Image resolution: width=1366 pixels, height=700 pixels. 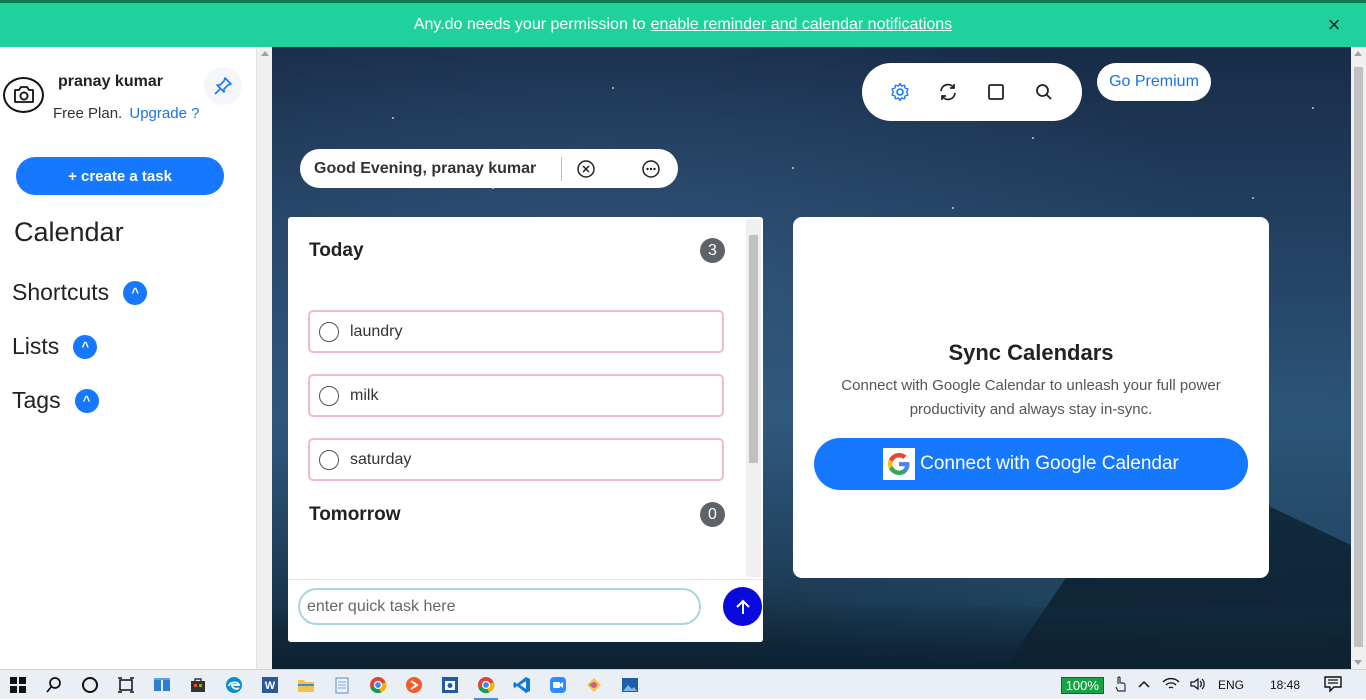 I want to click on go-premium-button: Go Premium, so click(x=1154, y=82).